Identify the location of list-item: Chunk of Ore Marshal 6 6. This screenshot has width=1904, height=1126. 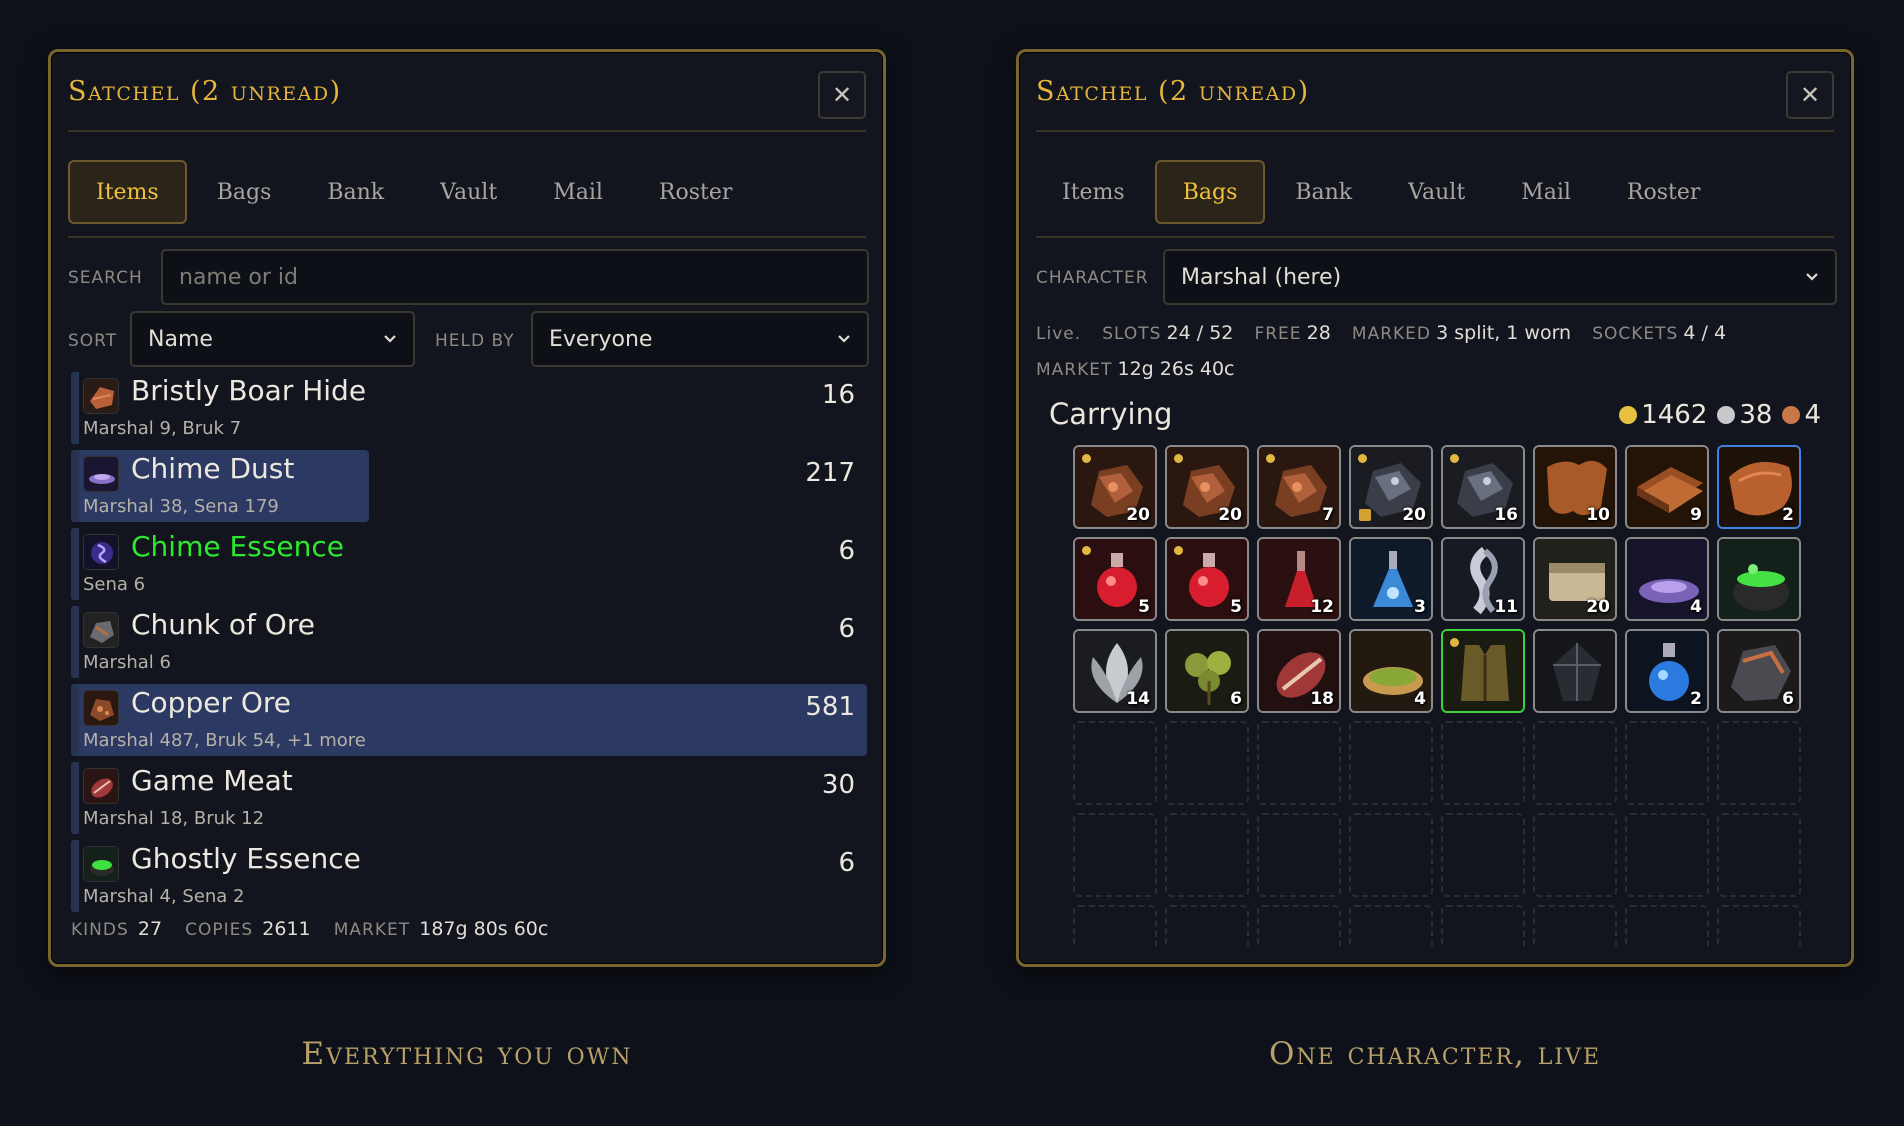
(469, 642).